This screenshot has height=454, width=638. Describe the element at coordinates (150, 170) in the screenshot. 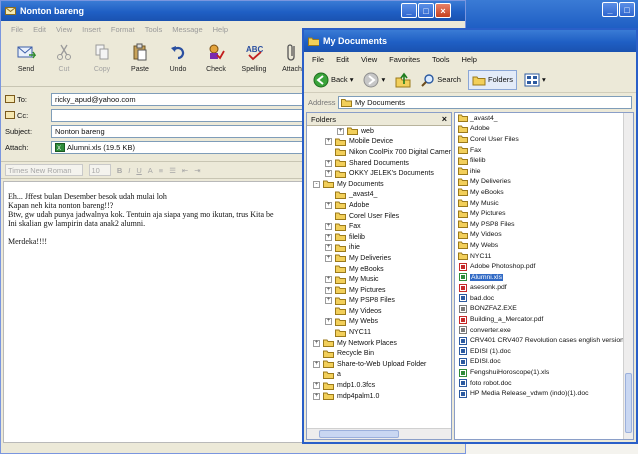

I see `font-color-icon: A` at that location.